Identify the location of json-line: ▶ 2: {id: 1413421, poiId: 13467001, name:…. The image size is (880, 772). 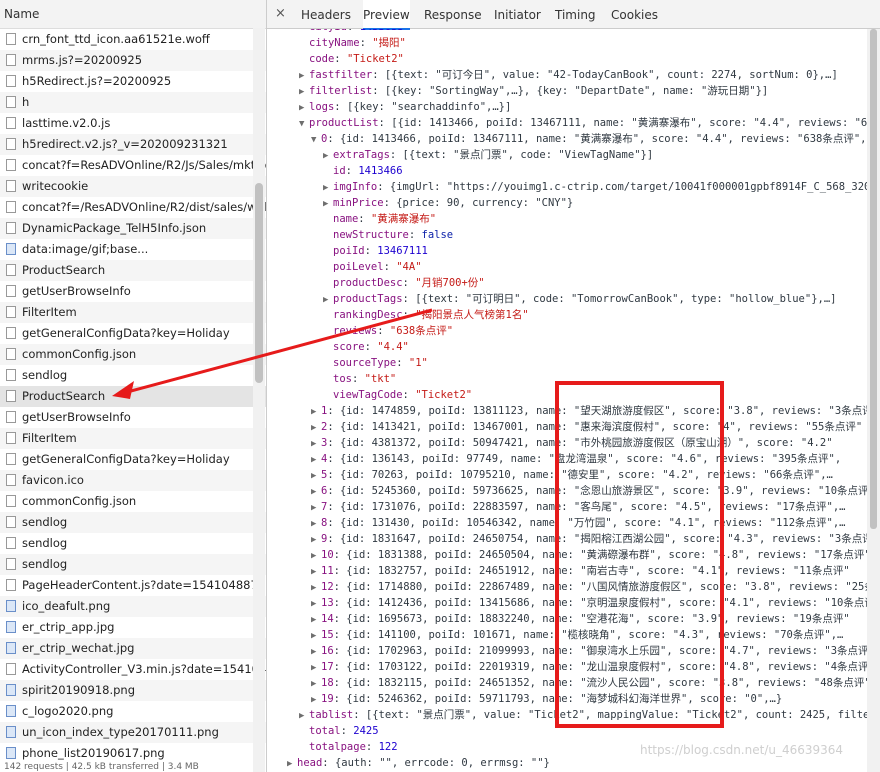
(586, 427).